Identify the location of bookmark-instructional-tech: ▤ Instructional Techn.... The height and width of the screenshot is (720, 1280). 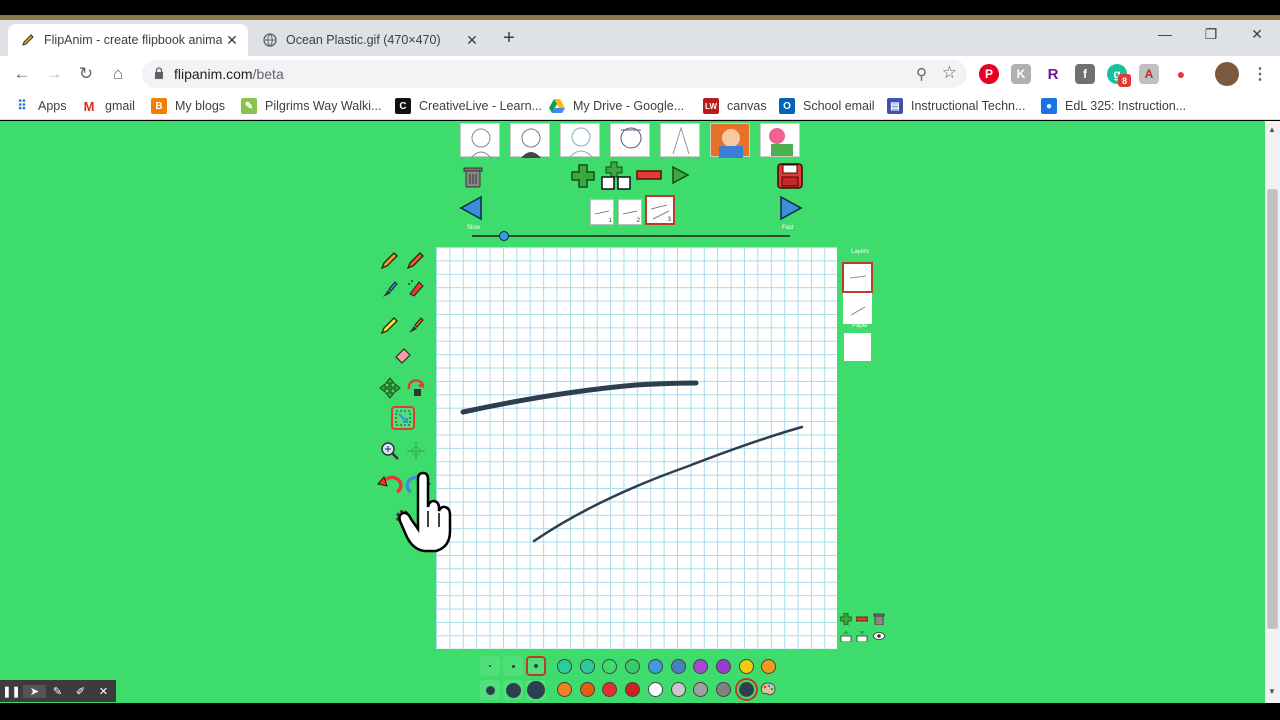
(956, 106).